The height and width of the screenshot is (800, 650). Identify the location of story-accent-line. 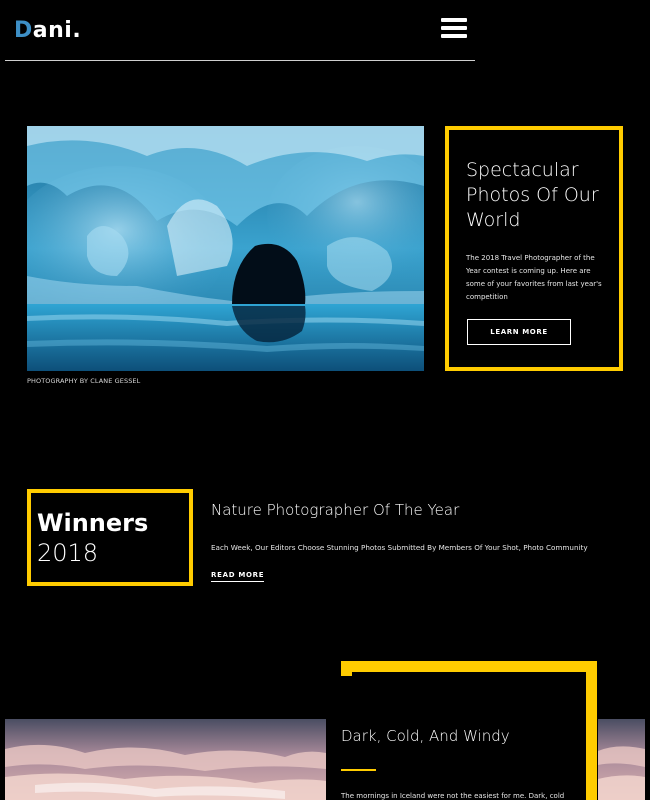
(358, 770).